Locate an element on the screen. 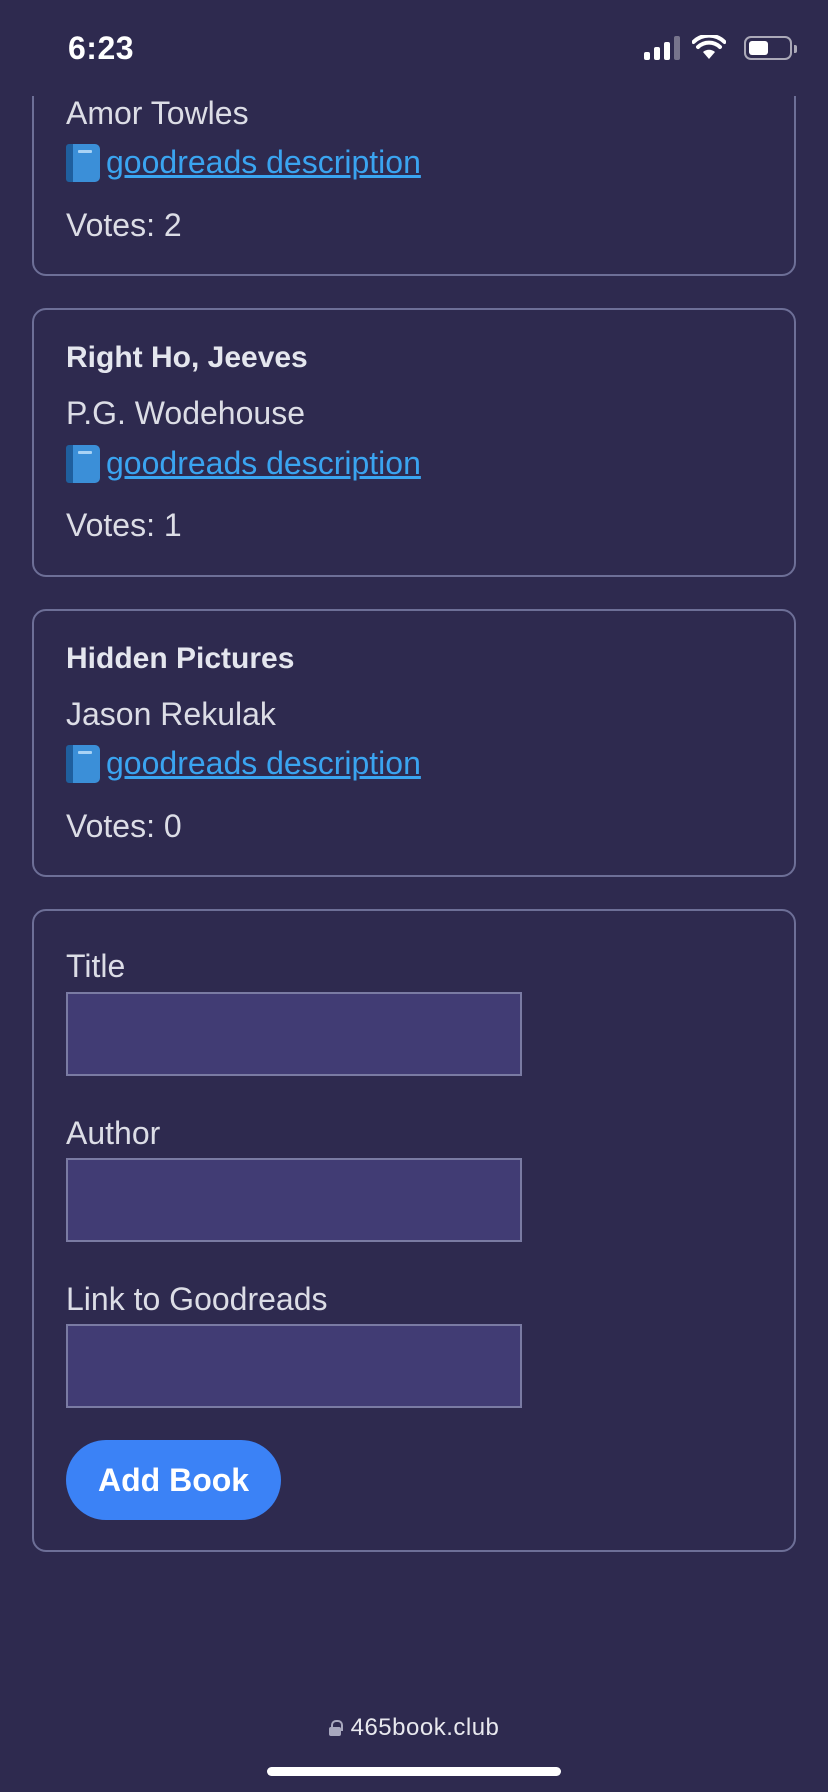  home-indicator is located at coordinates (414, 1771).